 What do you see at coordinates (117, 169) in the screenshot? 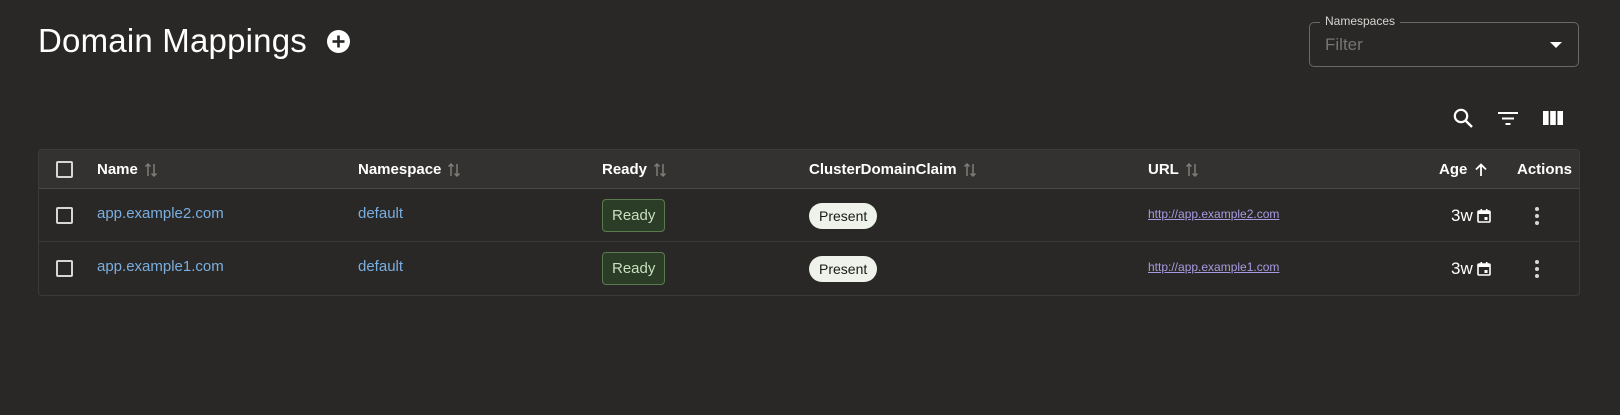
I see `column-label: Name` at bounding box center [117, 169].